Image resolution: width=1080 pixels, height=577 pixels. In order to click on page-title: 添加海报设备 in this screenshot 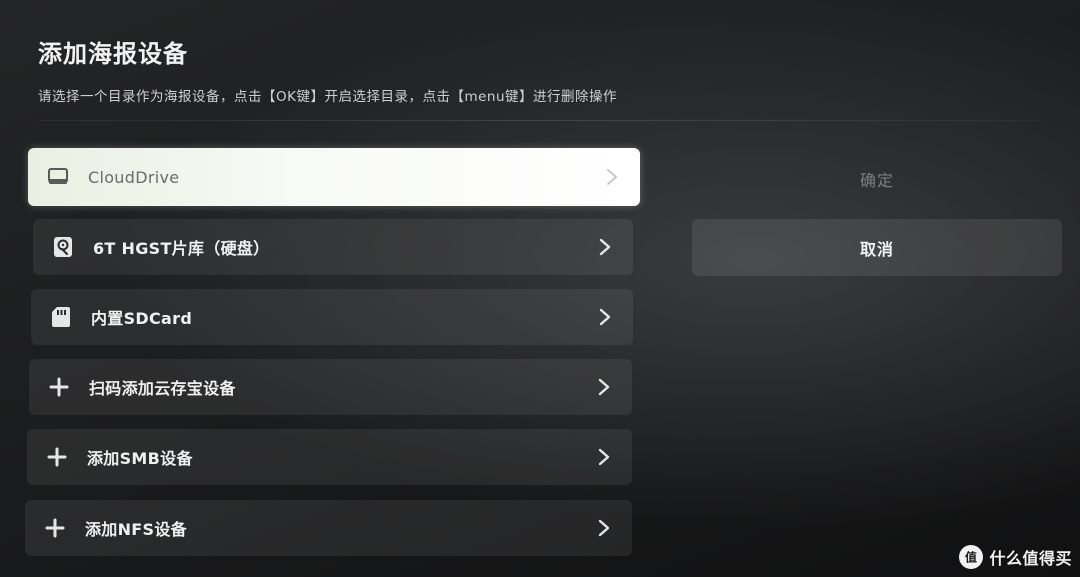, I will do `click(113, 54)`.